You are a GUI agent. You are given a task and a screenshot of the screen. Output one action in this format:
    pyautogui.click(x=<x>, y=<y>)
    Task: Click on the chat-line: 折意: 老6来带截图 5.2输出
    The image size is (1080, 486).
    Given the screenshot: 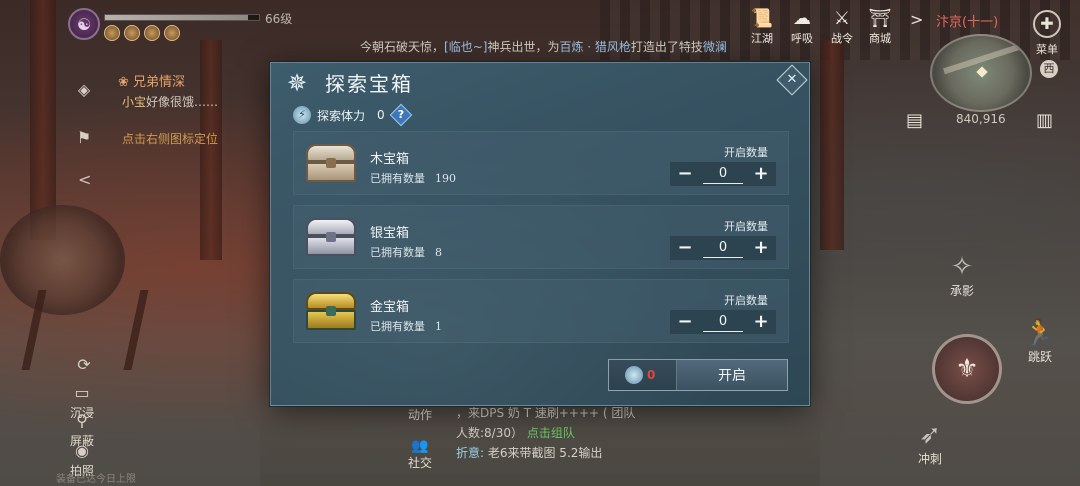 What is the action you would take?
    pyautogui.click(x=529, y=453)
    